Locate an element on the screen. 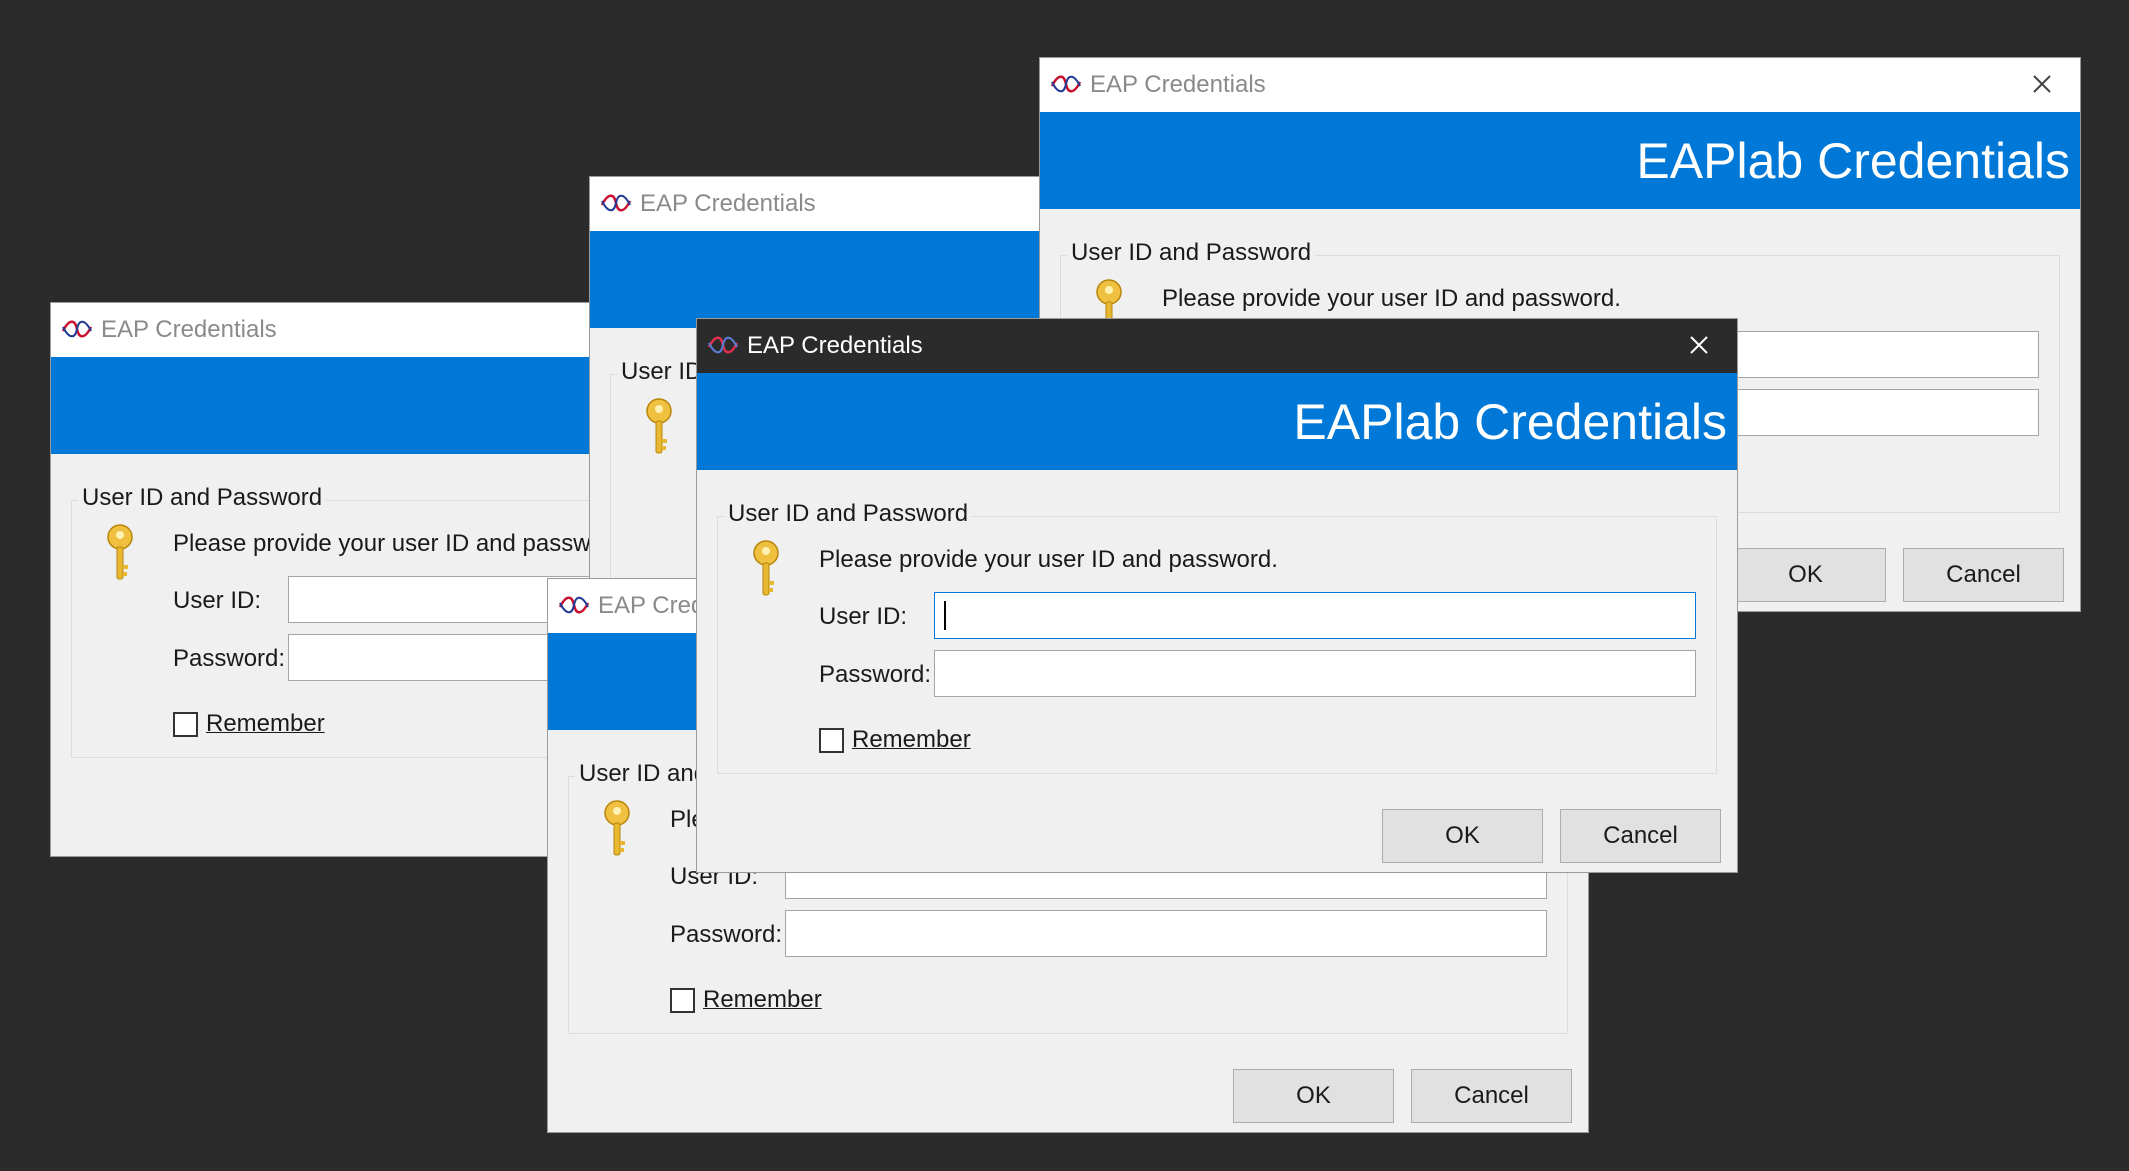 Image resolution: width=2129 pixels, height=1171 pixels. text-caret is located at coordinates (945, 615).